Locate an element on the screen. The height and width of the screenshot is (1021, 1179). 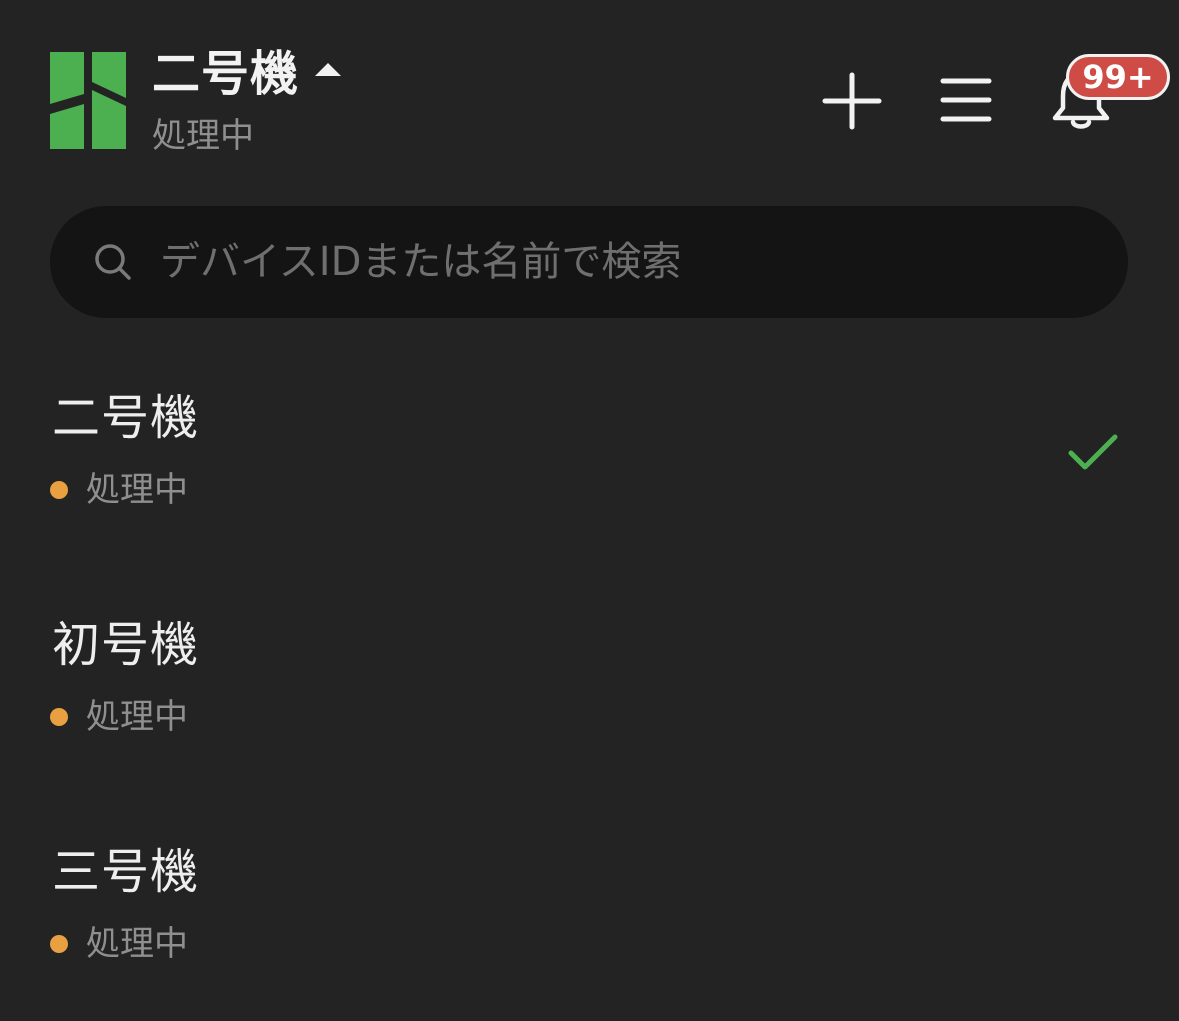
caret-up-icon is located at coordinates (328, 69).